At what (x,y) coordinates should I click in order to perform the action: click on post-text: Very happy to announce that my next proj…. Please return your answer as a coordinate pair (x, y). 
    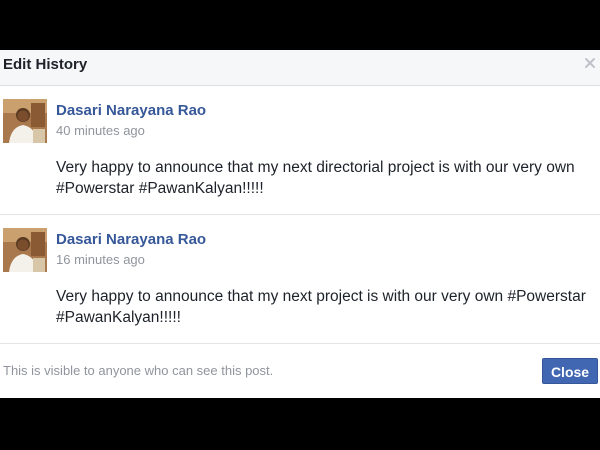
    Looking at the image, I should click on (321, 307).